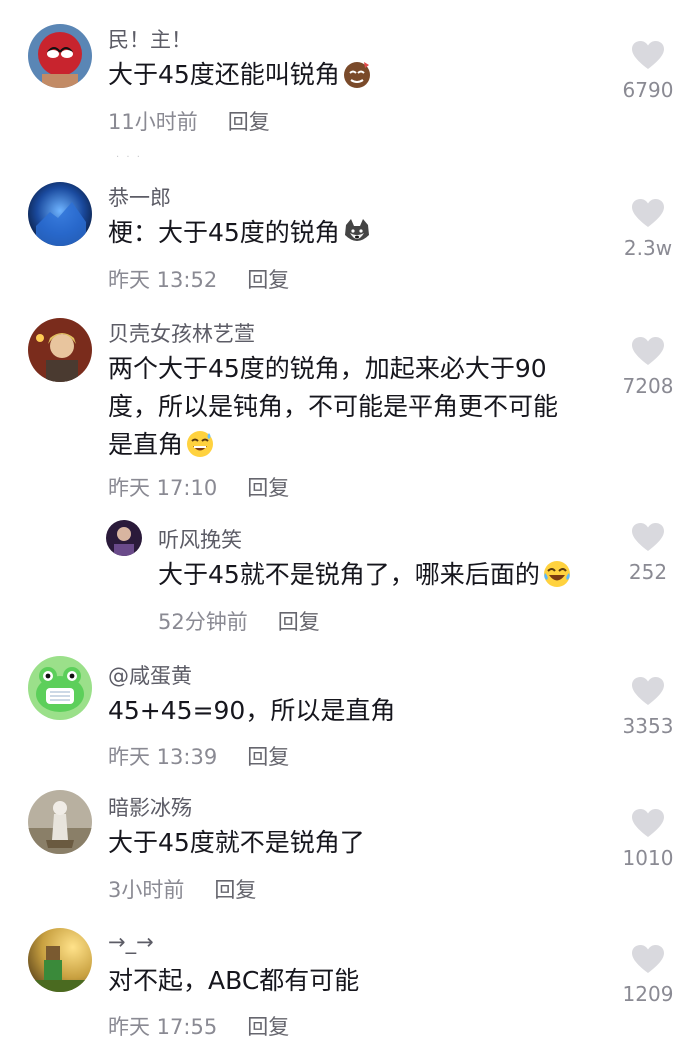 This screenshot has width=690, height=1053. Describe the element at coordinates (139, 197) in the screenshot. I see `user-name: 恭一郎` at that location.